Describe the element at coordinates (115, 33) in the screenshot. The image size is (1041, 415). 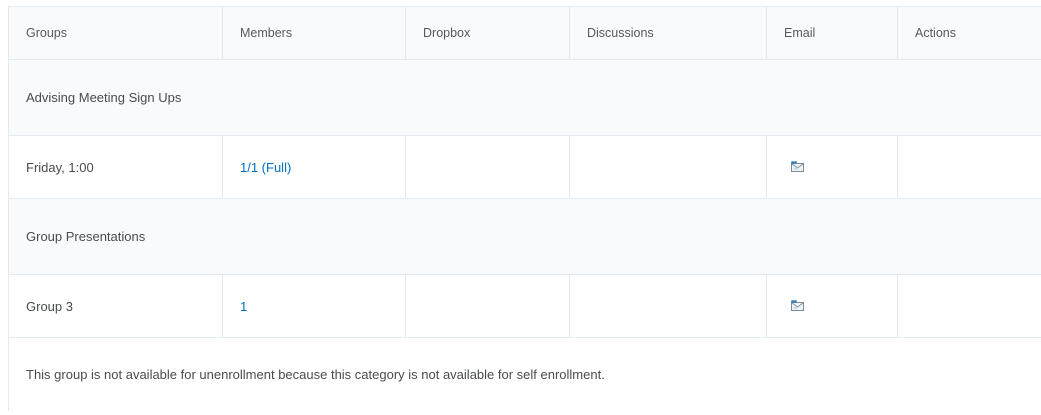
I see `column-header-groups: Groups` at that location.